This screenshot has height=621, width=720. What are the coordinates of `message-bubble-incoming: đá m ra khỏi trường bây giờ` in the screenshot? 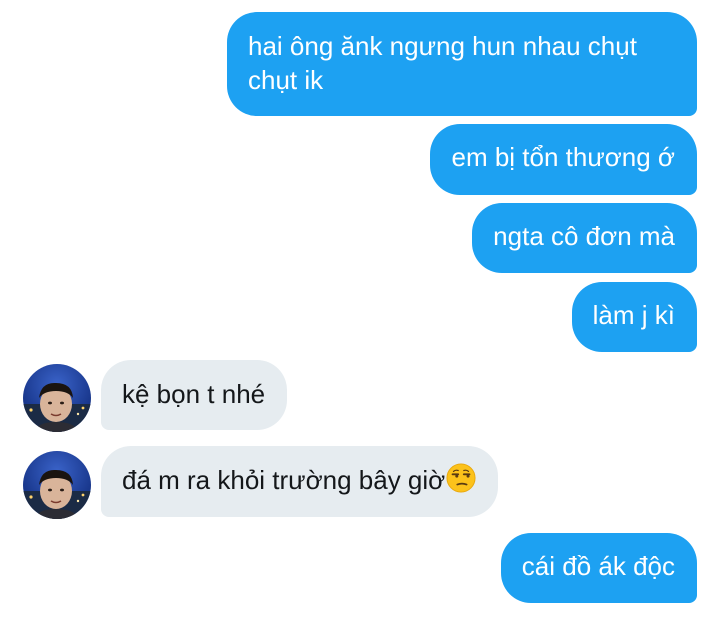 It's located at (300, 481).